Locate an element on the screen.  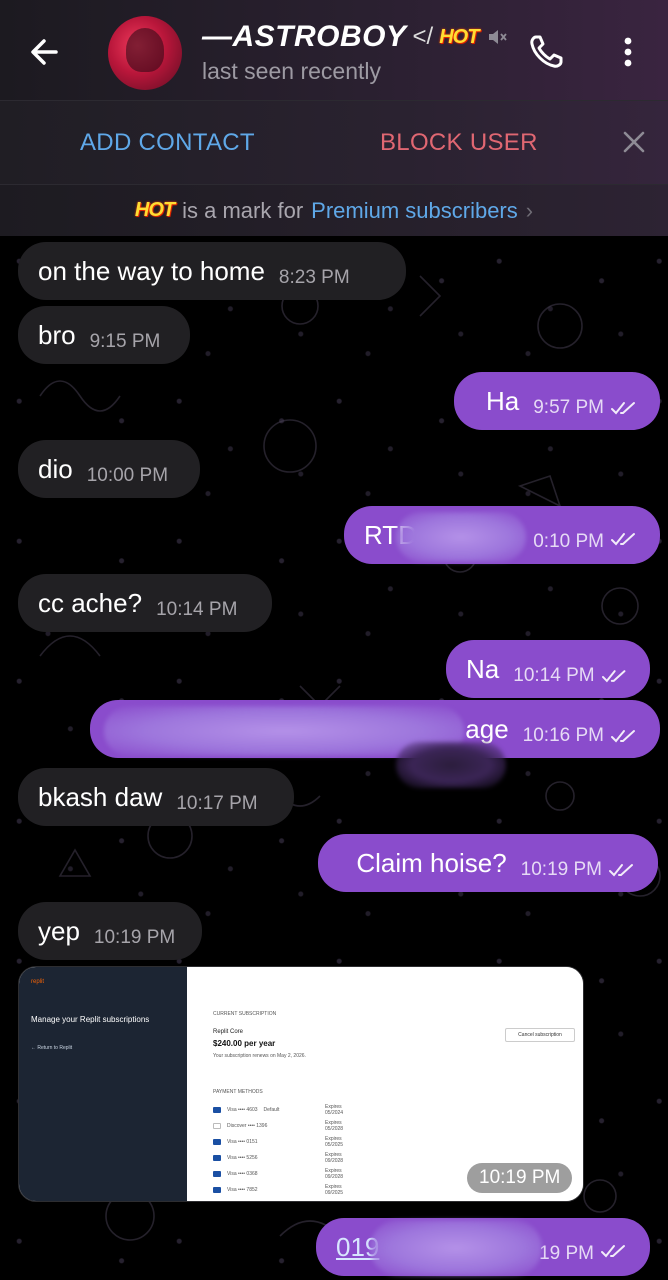
message-time: 10:00 PM is located at coordinates (127, 475).